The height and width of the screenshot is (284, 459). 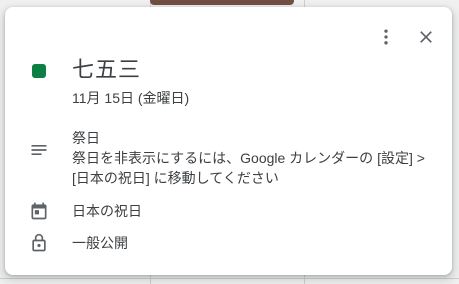 I want to click on calendar-color-swatch, so click(x=38, y=71).